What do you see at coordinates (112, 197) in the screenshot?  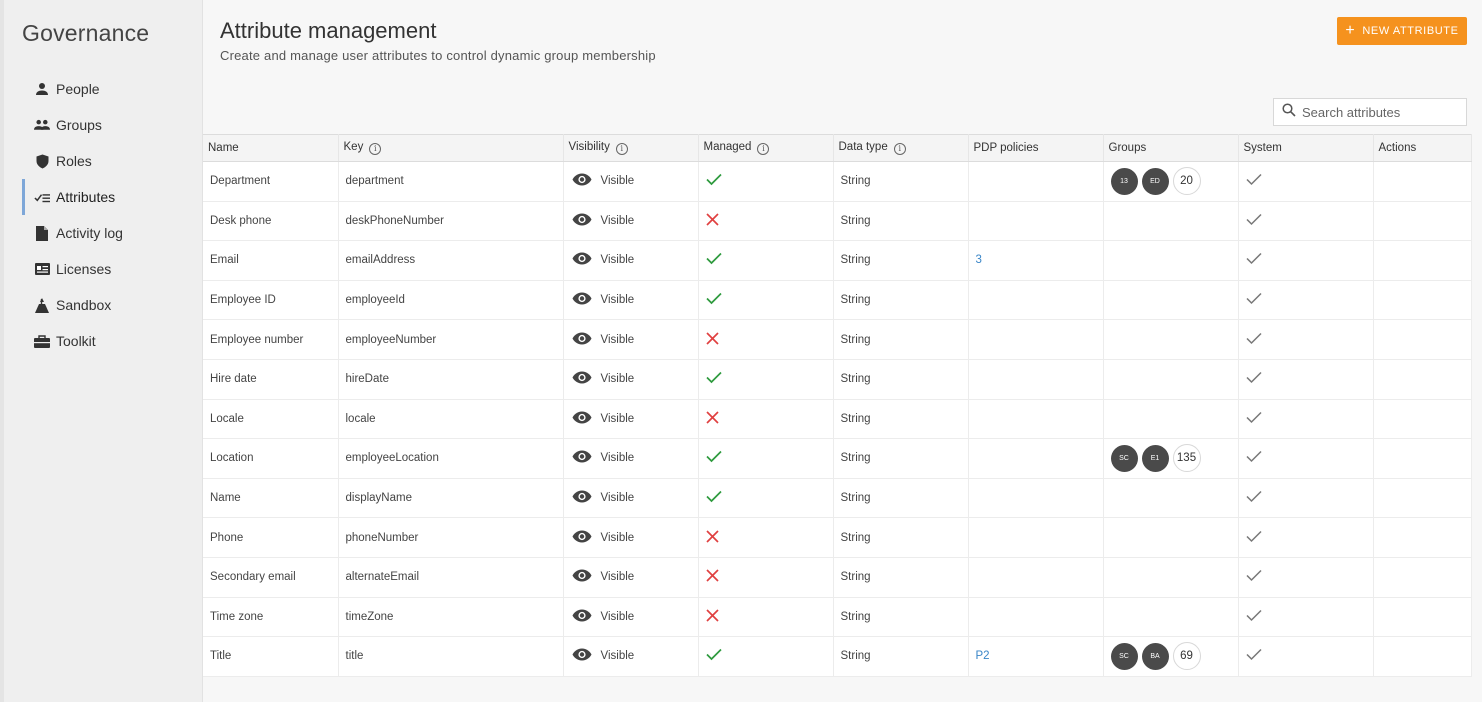 I see `sidebar-item-attributes: Attributes` at bounding box center [112, 197].